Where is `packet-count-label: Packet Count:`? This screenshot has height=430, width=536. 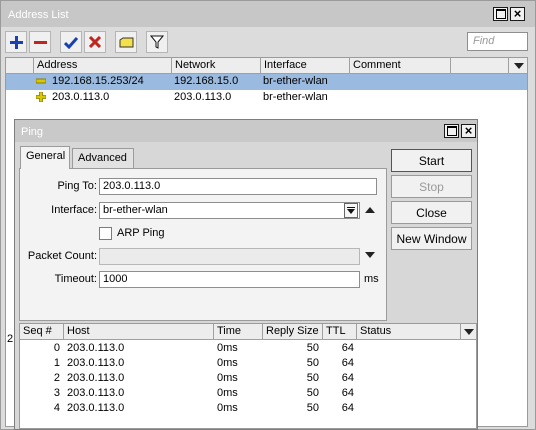 packet-count-label: Packet Count: is located at coordinates (62, 256).